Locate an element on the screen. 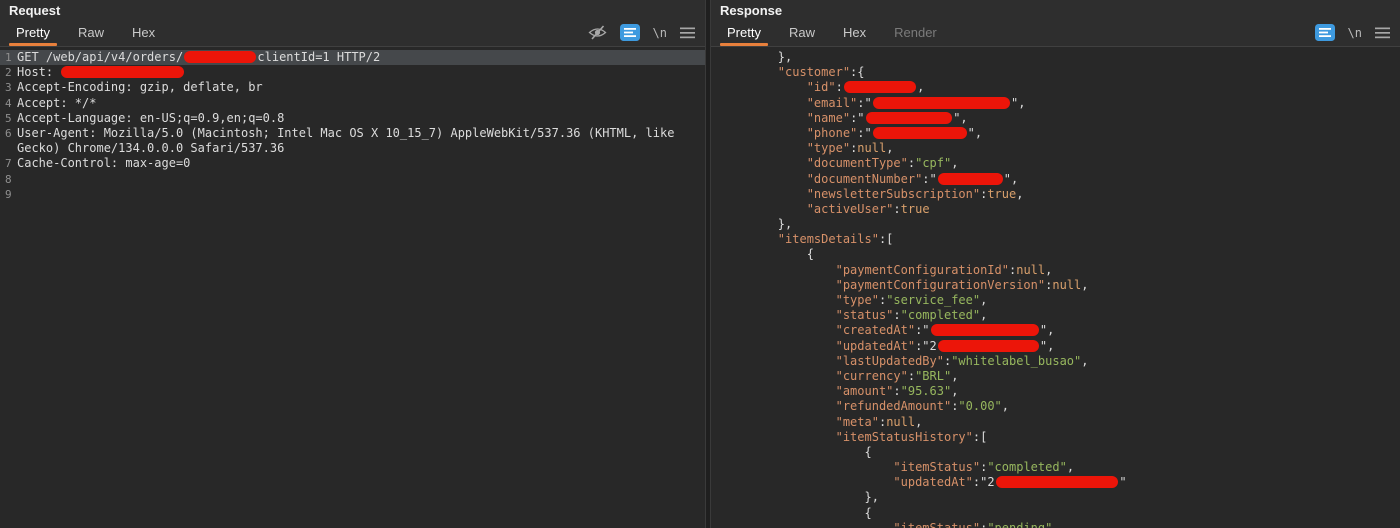 This screenshot has width=1400, height=528. response-tab-pretty: Pretty is located at coordinates (744, 32).